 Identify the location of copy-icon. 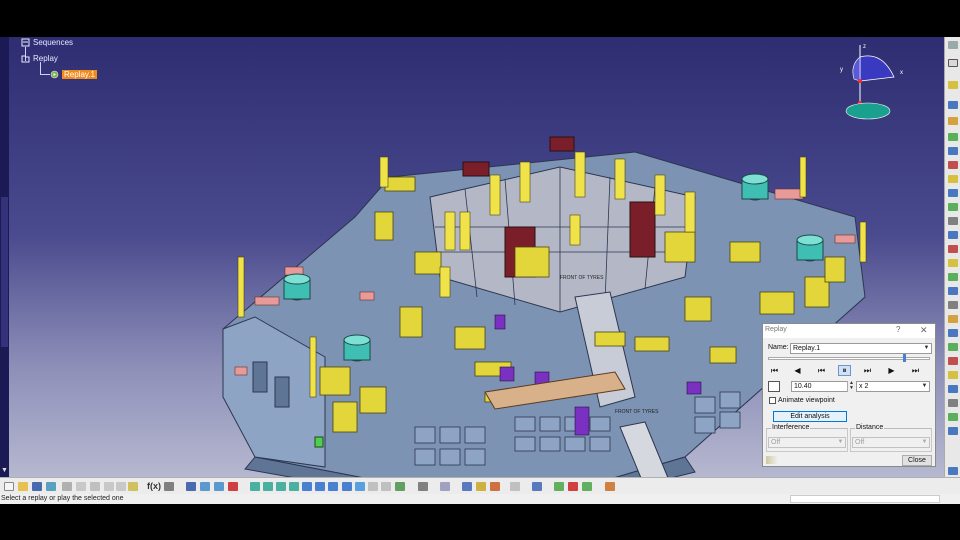
(81, 486).